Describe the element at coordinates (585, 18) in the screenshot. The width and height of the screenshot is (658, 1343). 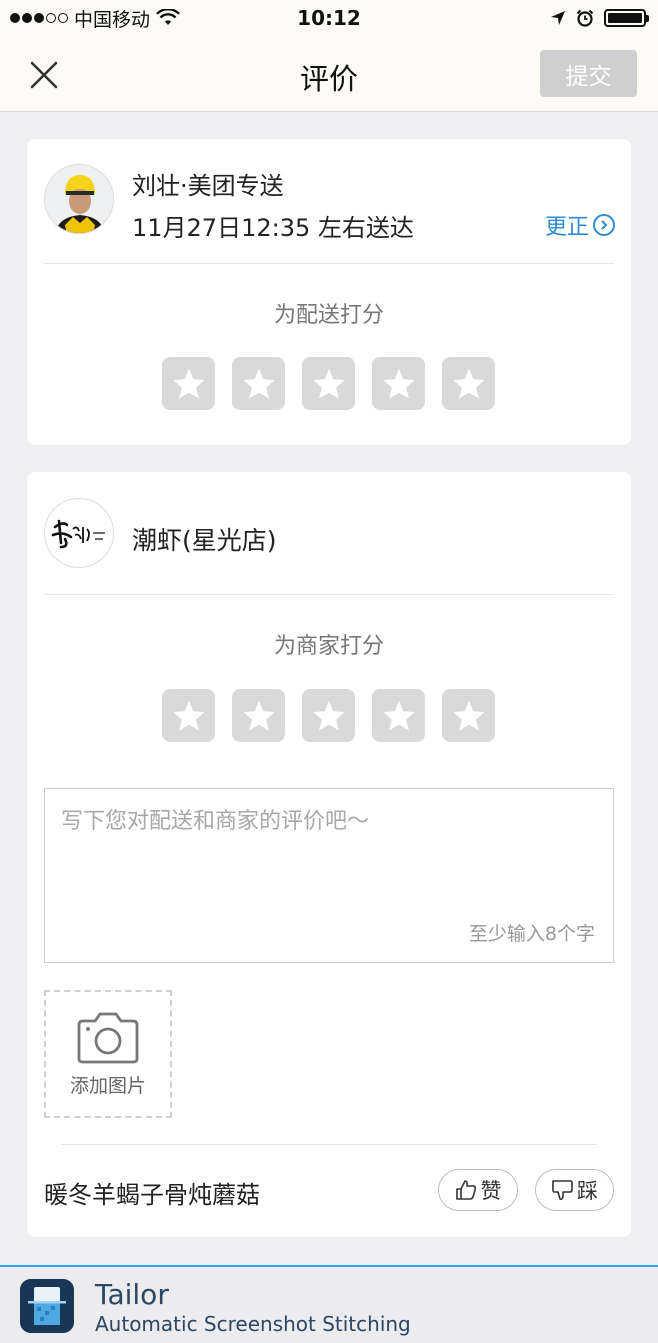
I see `alarm-icon` at that location.